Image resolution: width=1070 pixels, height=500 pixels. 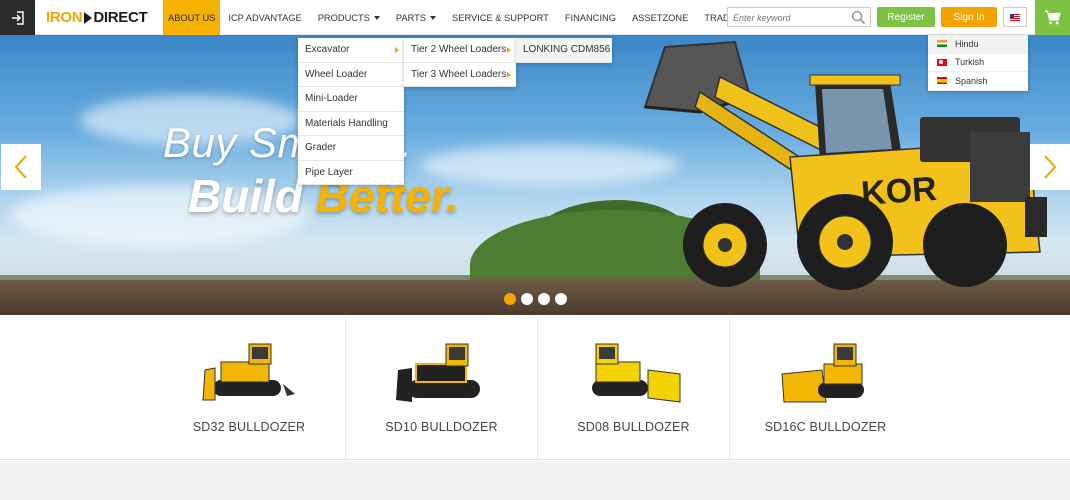 I want to click on login-button, so click(x=17, y=17).